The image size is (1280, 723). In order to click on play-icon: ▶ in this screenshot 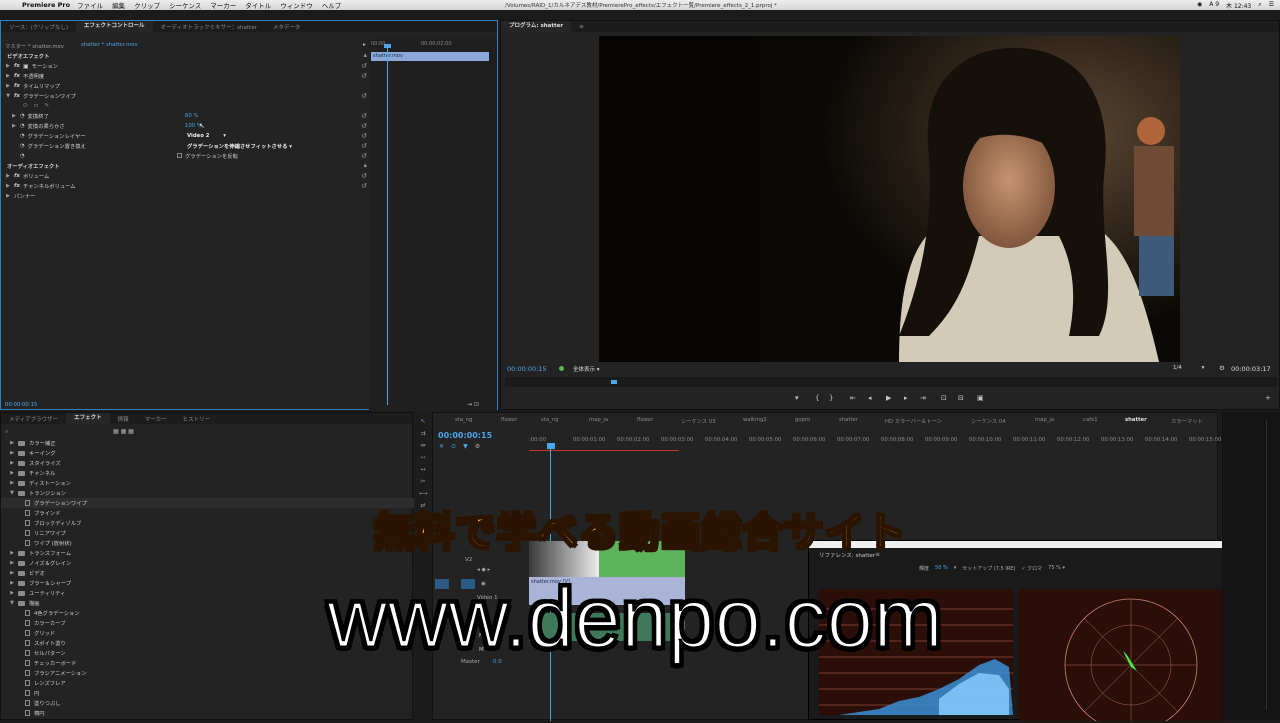, I will do `click(888, 398)`.